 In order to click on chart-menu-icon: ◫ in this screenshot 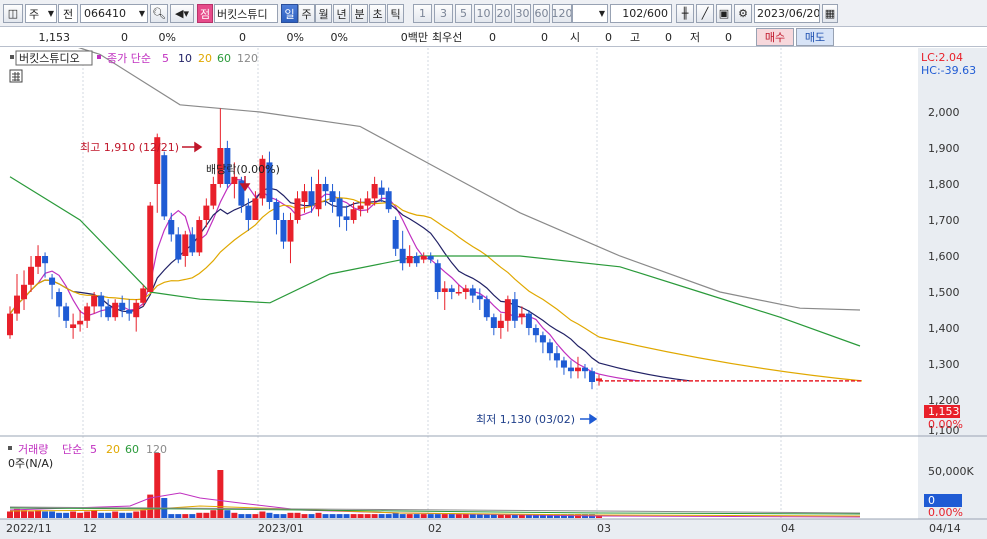, I will do `click(13, 13)`.